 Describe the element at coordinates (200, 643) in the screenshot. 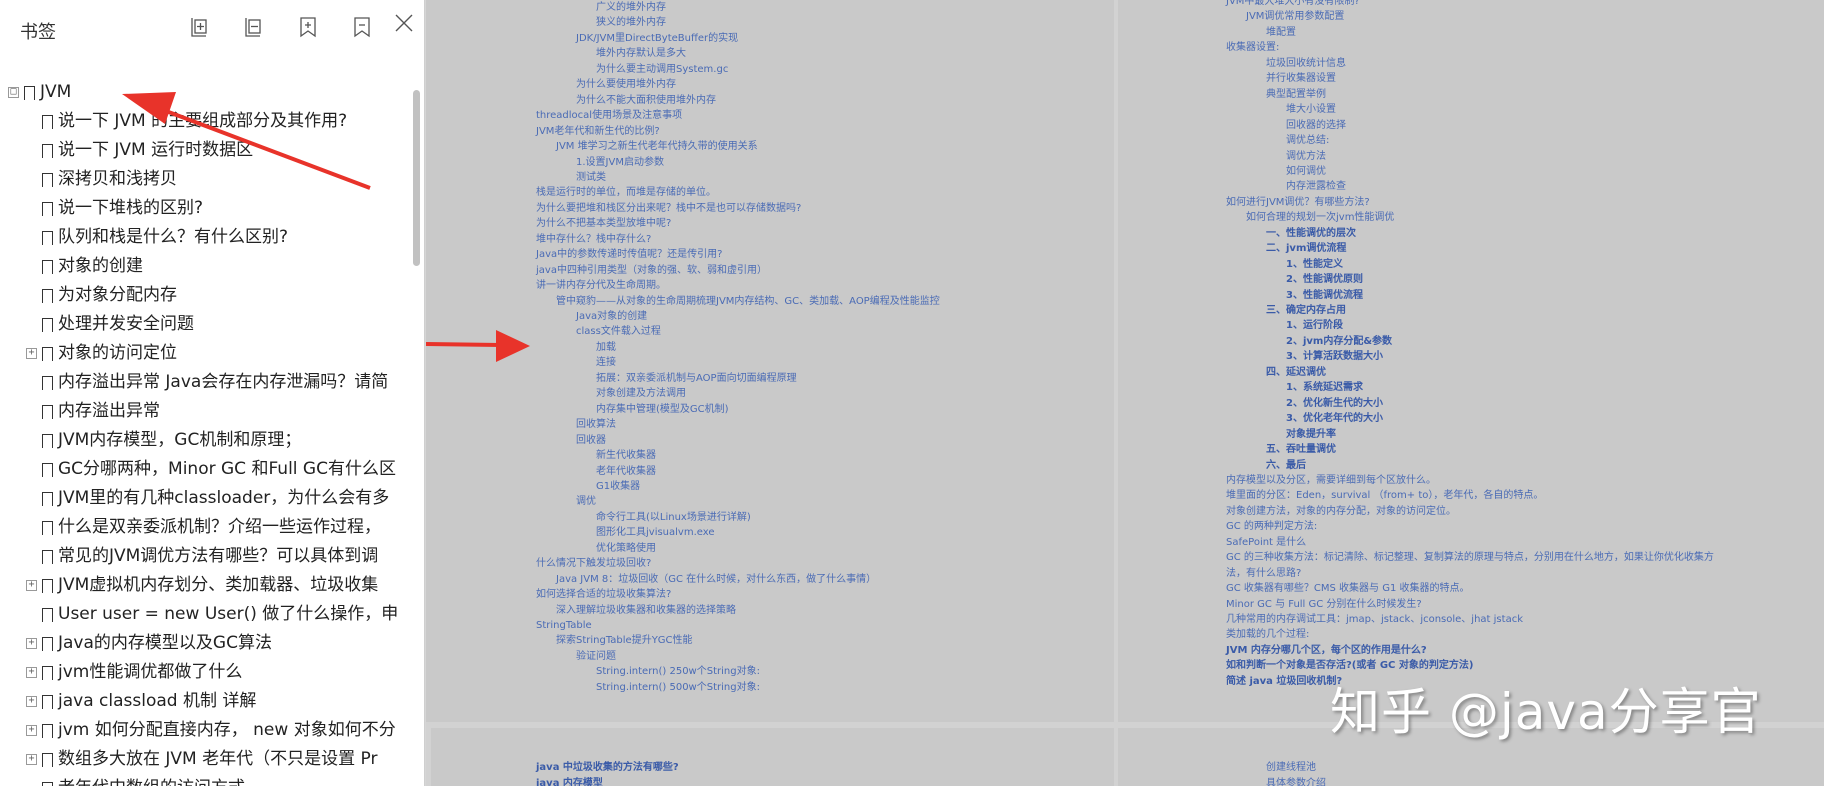

I see `bookmark-item: + Java的内存模型以及GC算法` at that location.